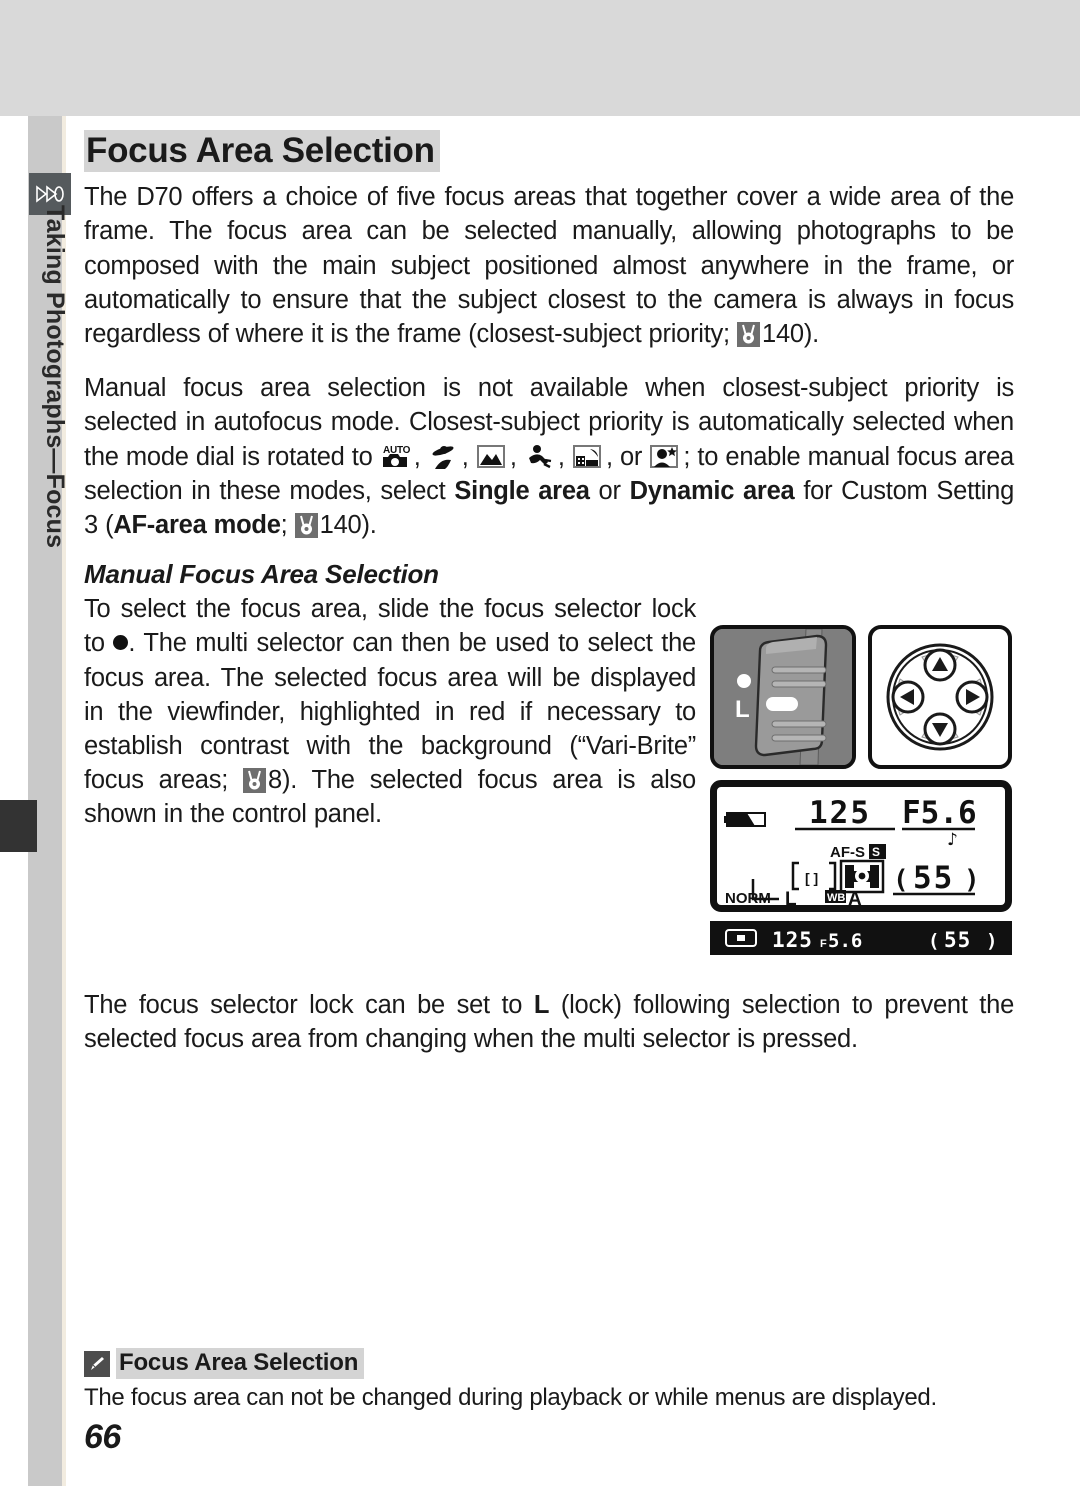 This screenshot has height=1486, width=1080. Describe the element at coordinates (445, 456) in the screenshot. I see `portrait-mode-icon` at that location.